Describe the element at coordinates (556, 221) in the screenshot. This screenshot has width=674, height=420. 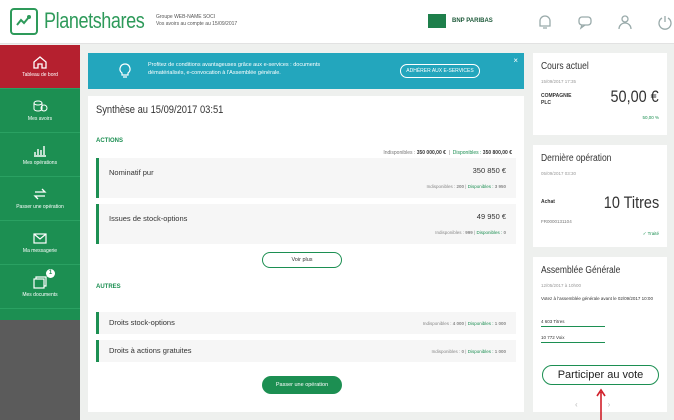
I see `derniere-ref: FR0000131104` at that location.